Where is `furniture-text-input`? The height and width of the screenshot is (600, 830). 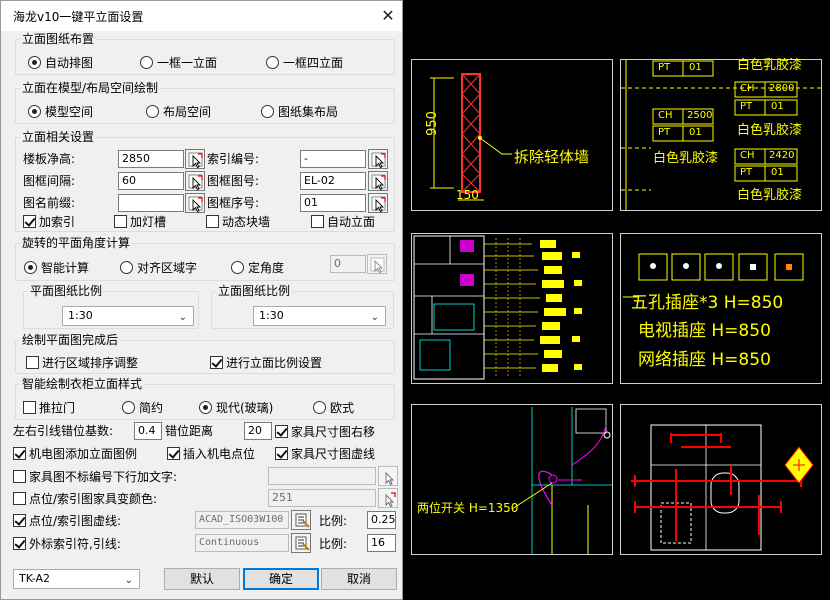
furniture-text-input is located at coordinates (322, 476).